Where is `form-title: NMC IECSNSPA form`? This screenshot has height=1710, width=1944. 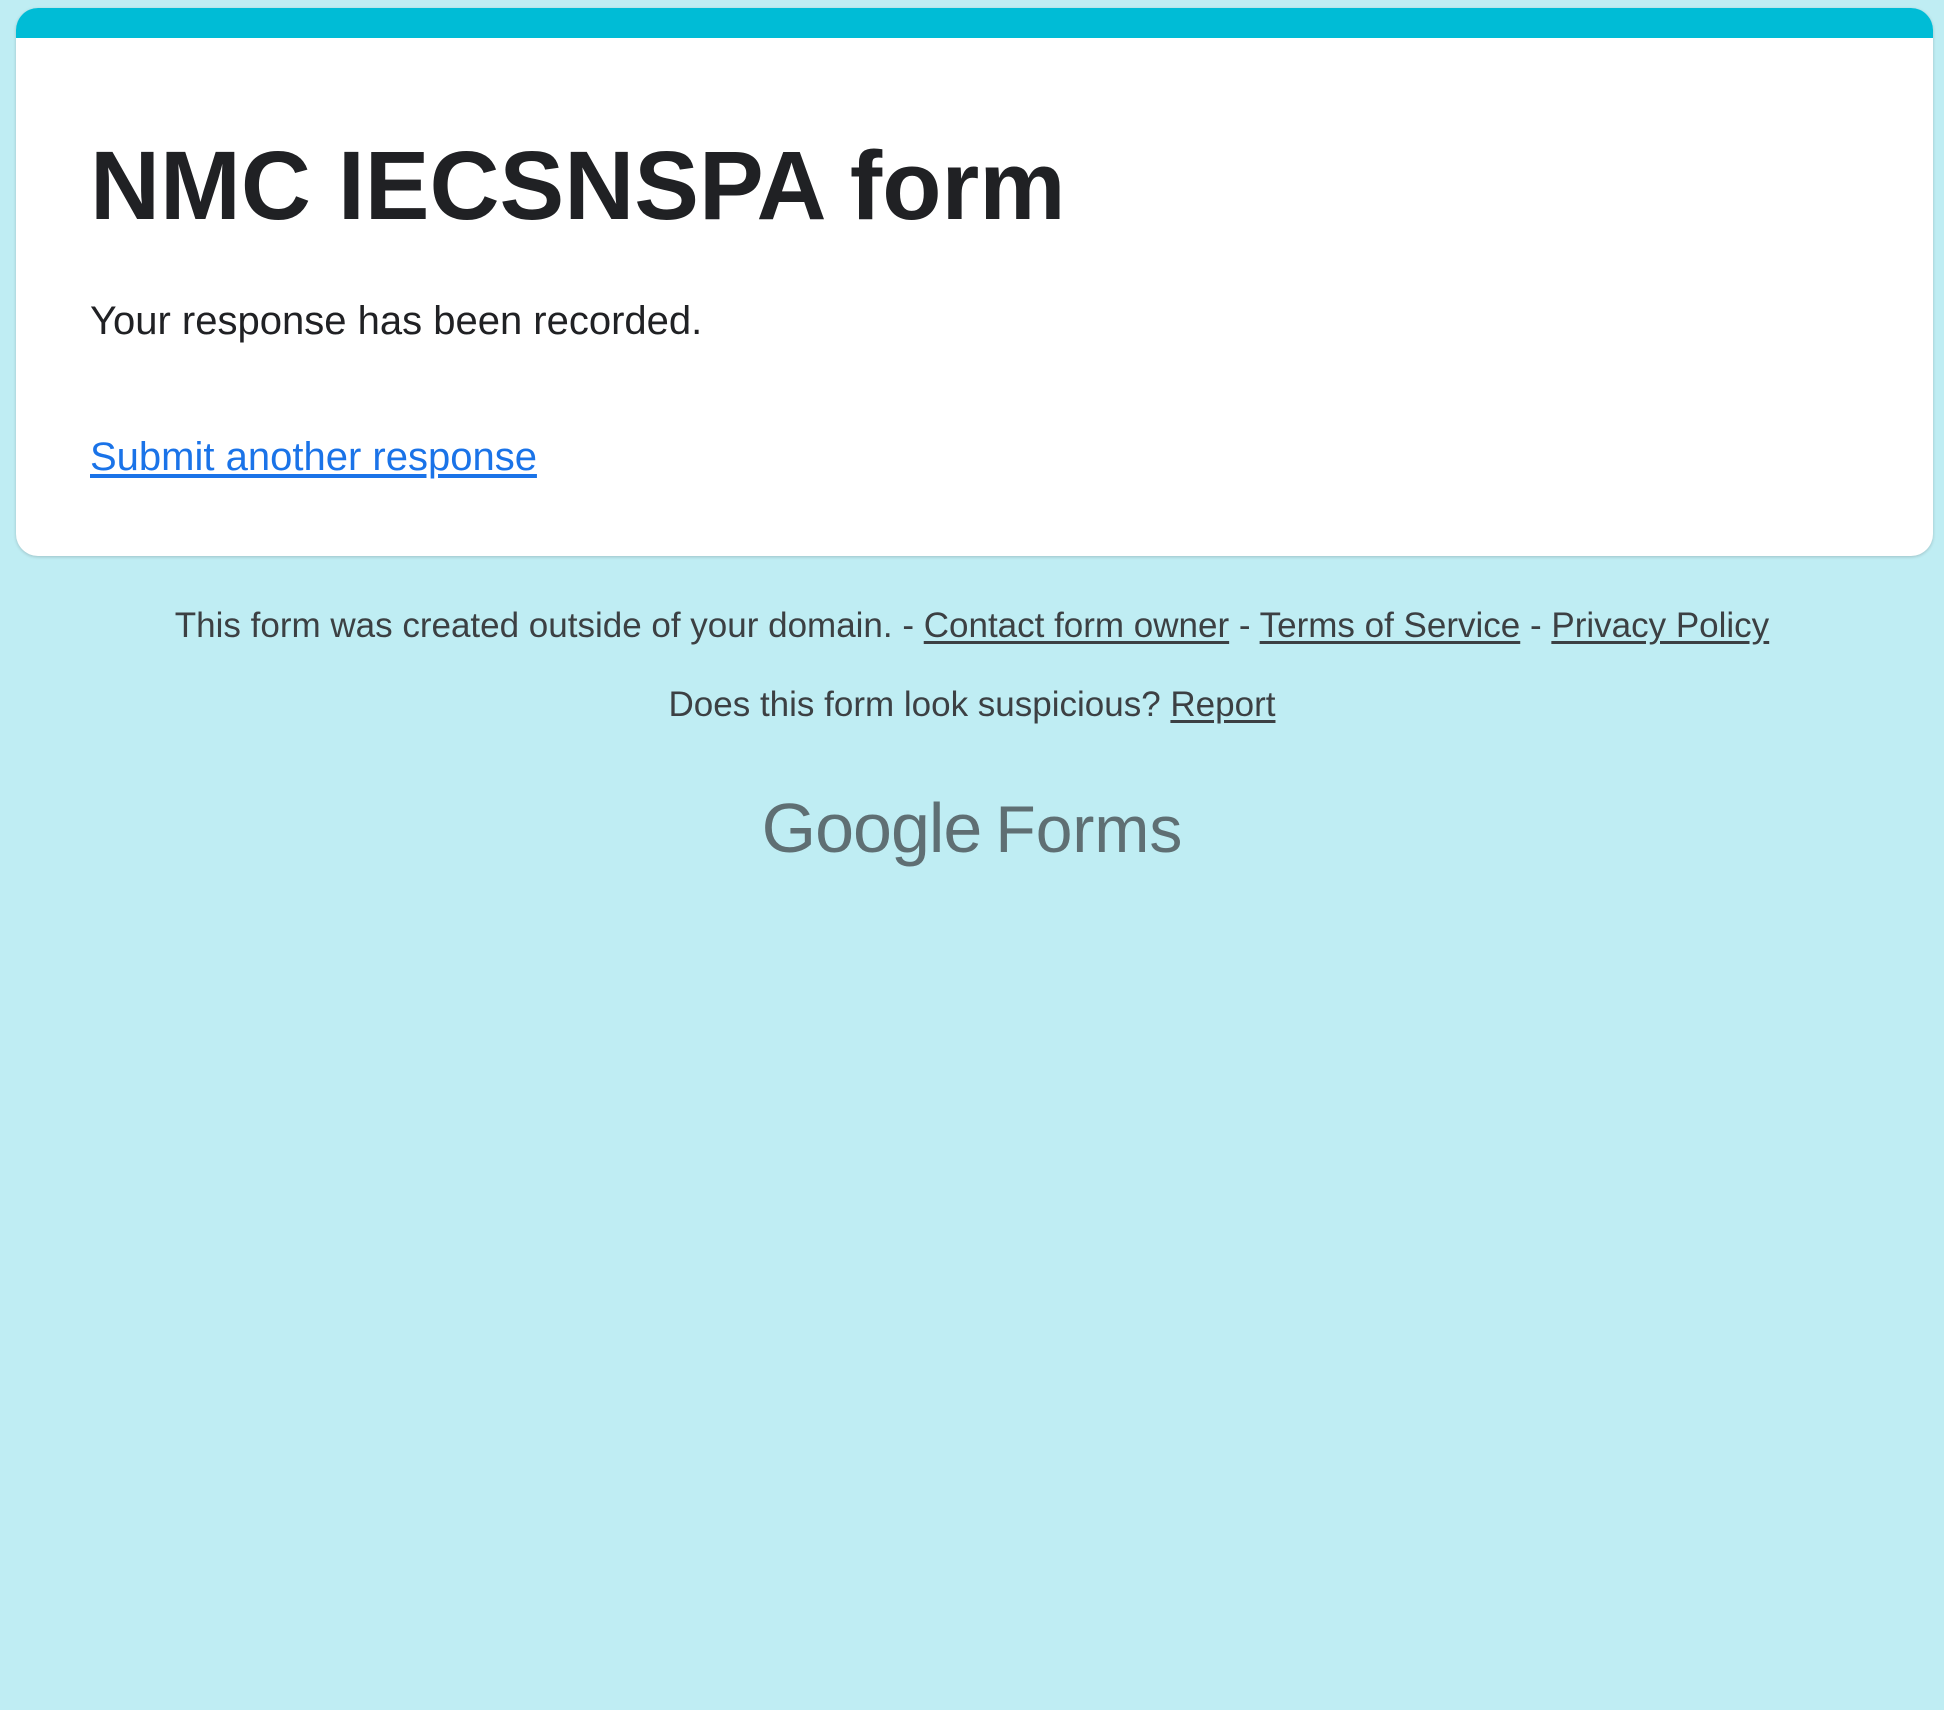
form-title: NMC IECSNSPA form is located at coordinates (578, 185).